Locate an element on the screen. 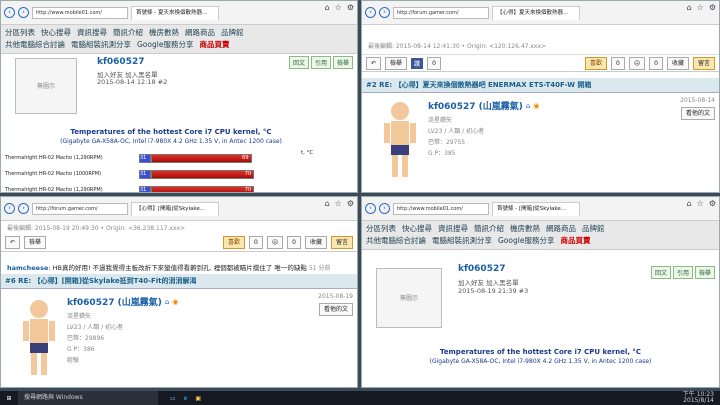  explorer-icon: ▣ is located at coordinates (198, 398).